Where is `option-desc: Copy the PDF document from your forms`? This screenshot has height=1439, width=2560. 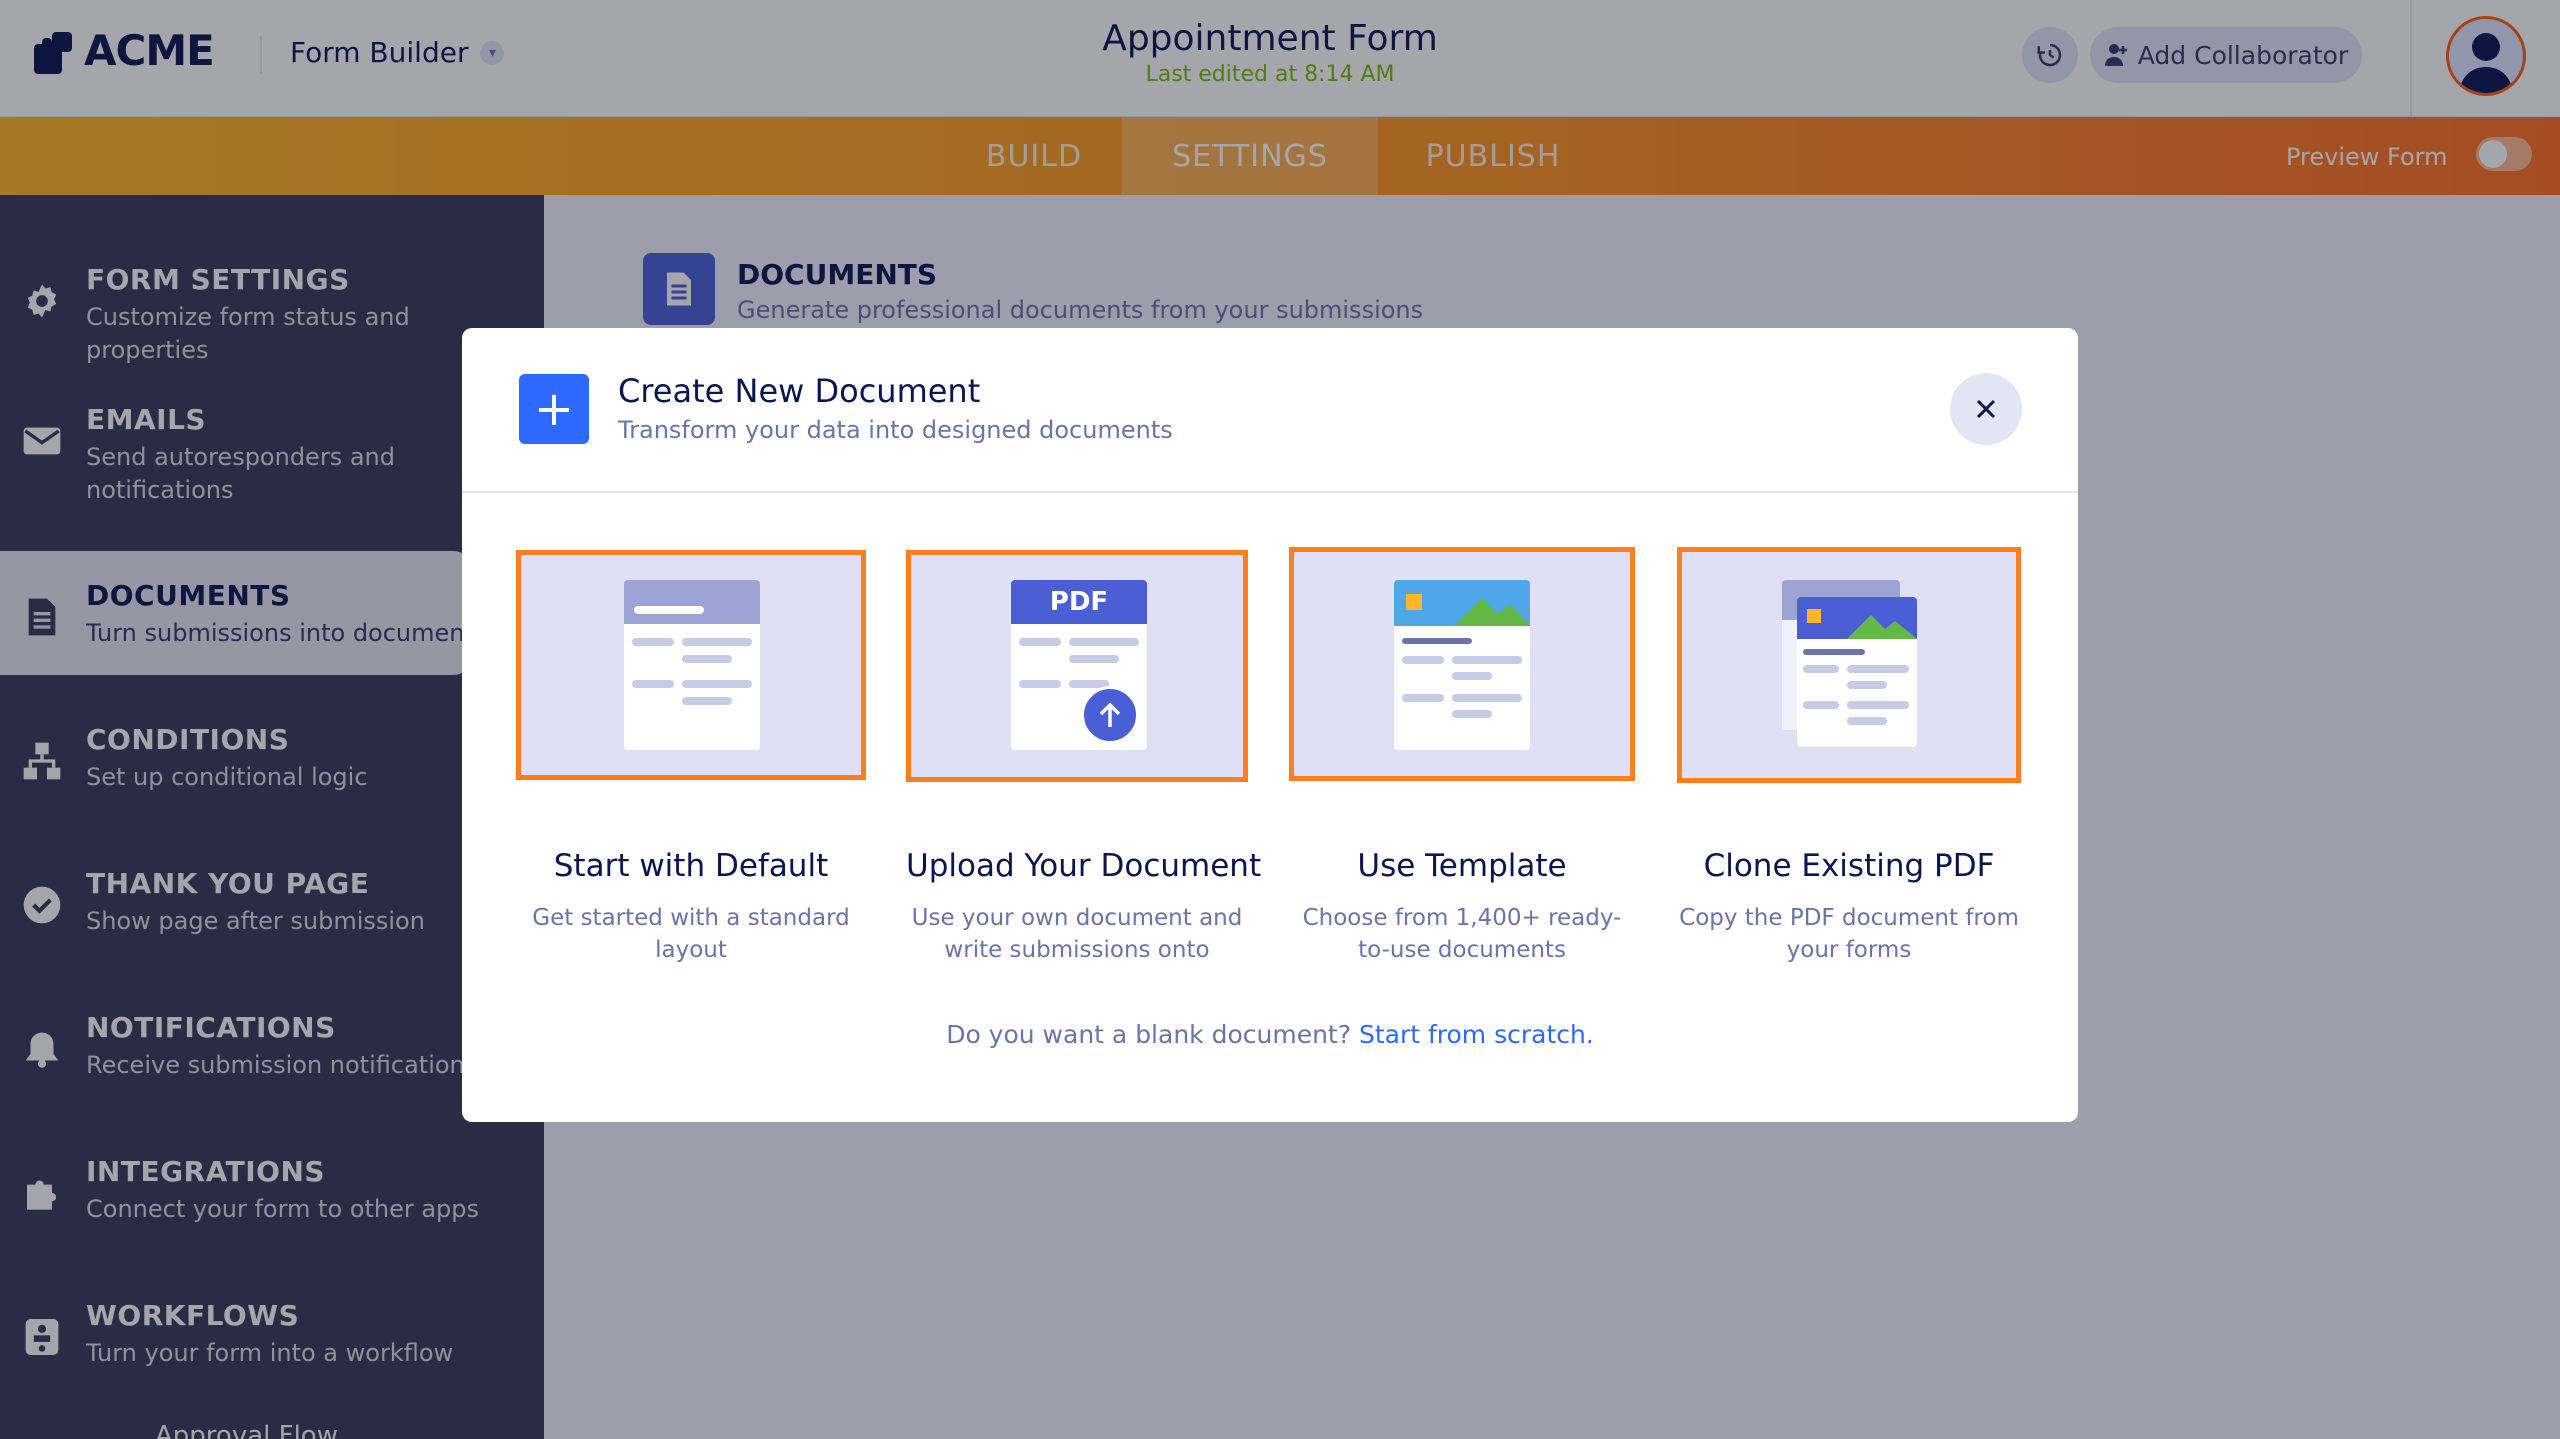 option-desc: Copy the PDF document from your forms is located at coordinates (1849, 934).